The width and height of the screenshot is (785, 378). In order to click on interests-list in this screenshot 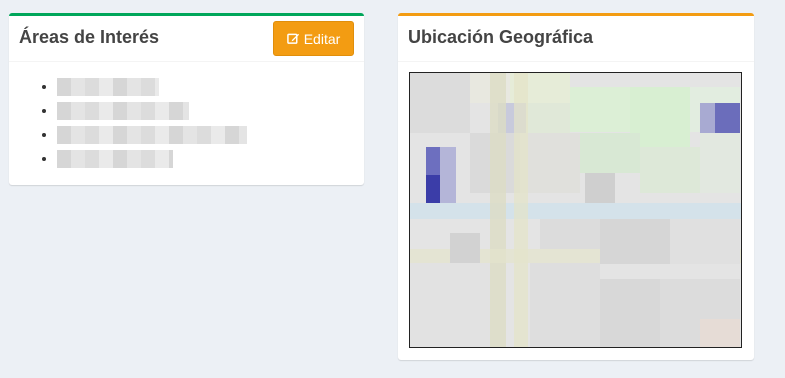, I will do `click(128, 122)`.